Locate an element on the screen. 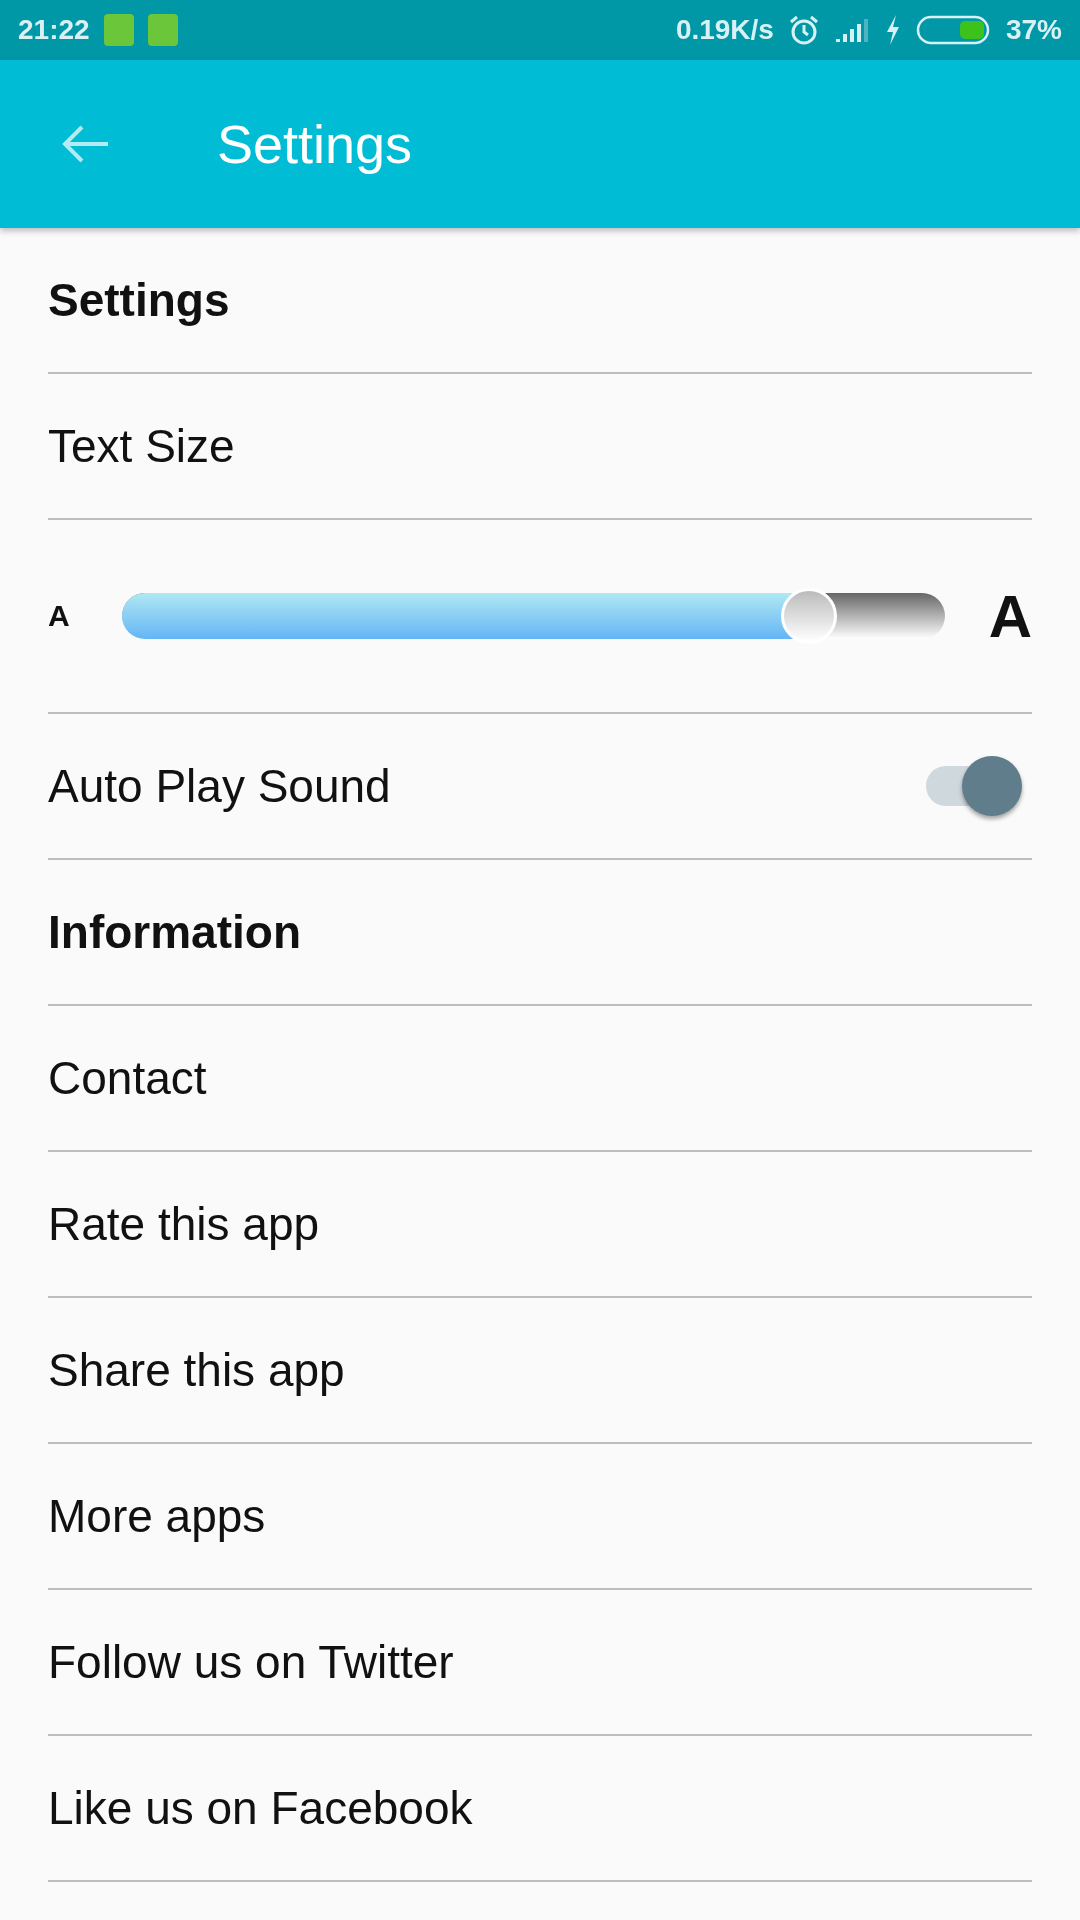 The image size is (1080, 1920). section-header: Settings is located at coordinates (540, 301).